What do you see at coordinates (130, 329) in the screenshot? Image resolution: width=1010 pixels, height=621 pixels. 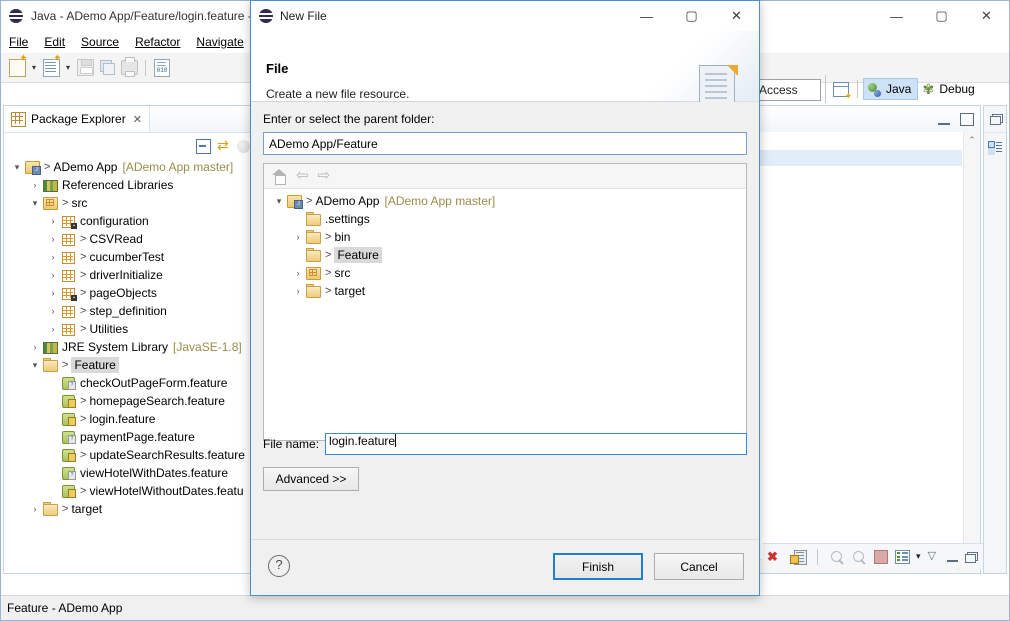 I see `tree-row: › > Utilities` at bounding box center [130, 329].